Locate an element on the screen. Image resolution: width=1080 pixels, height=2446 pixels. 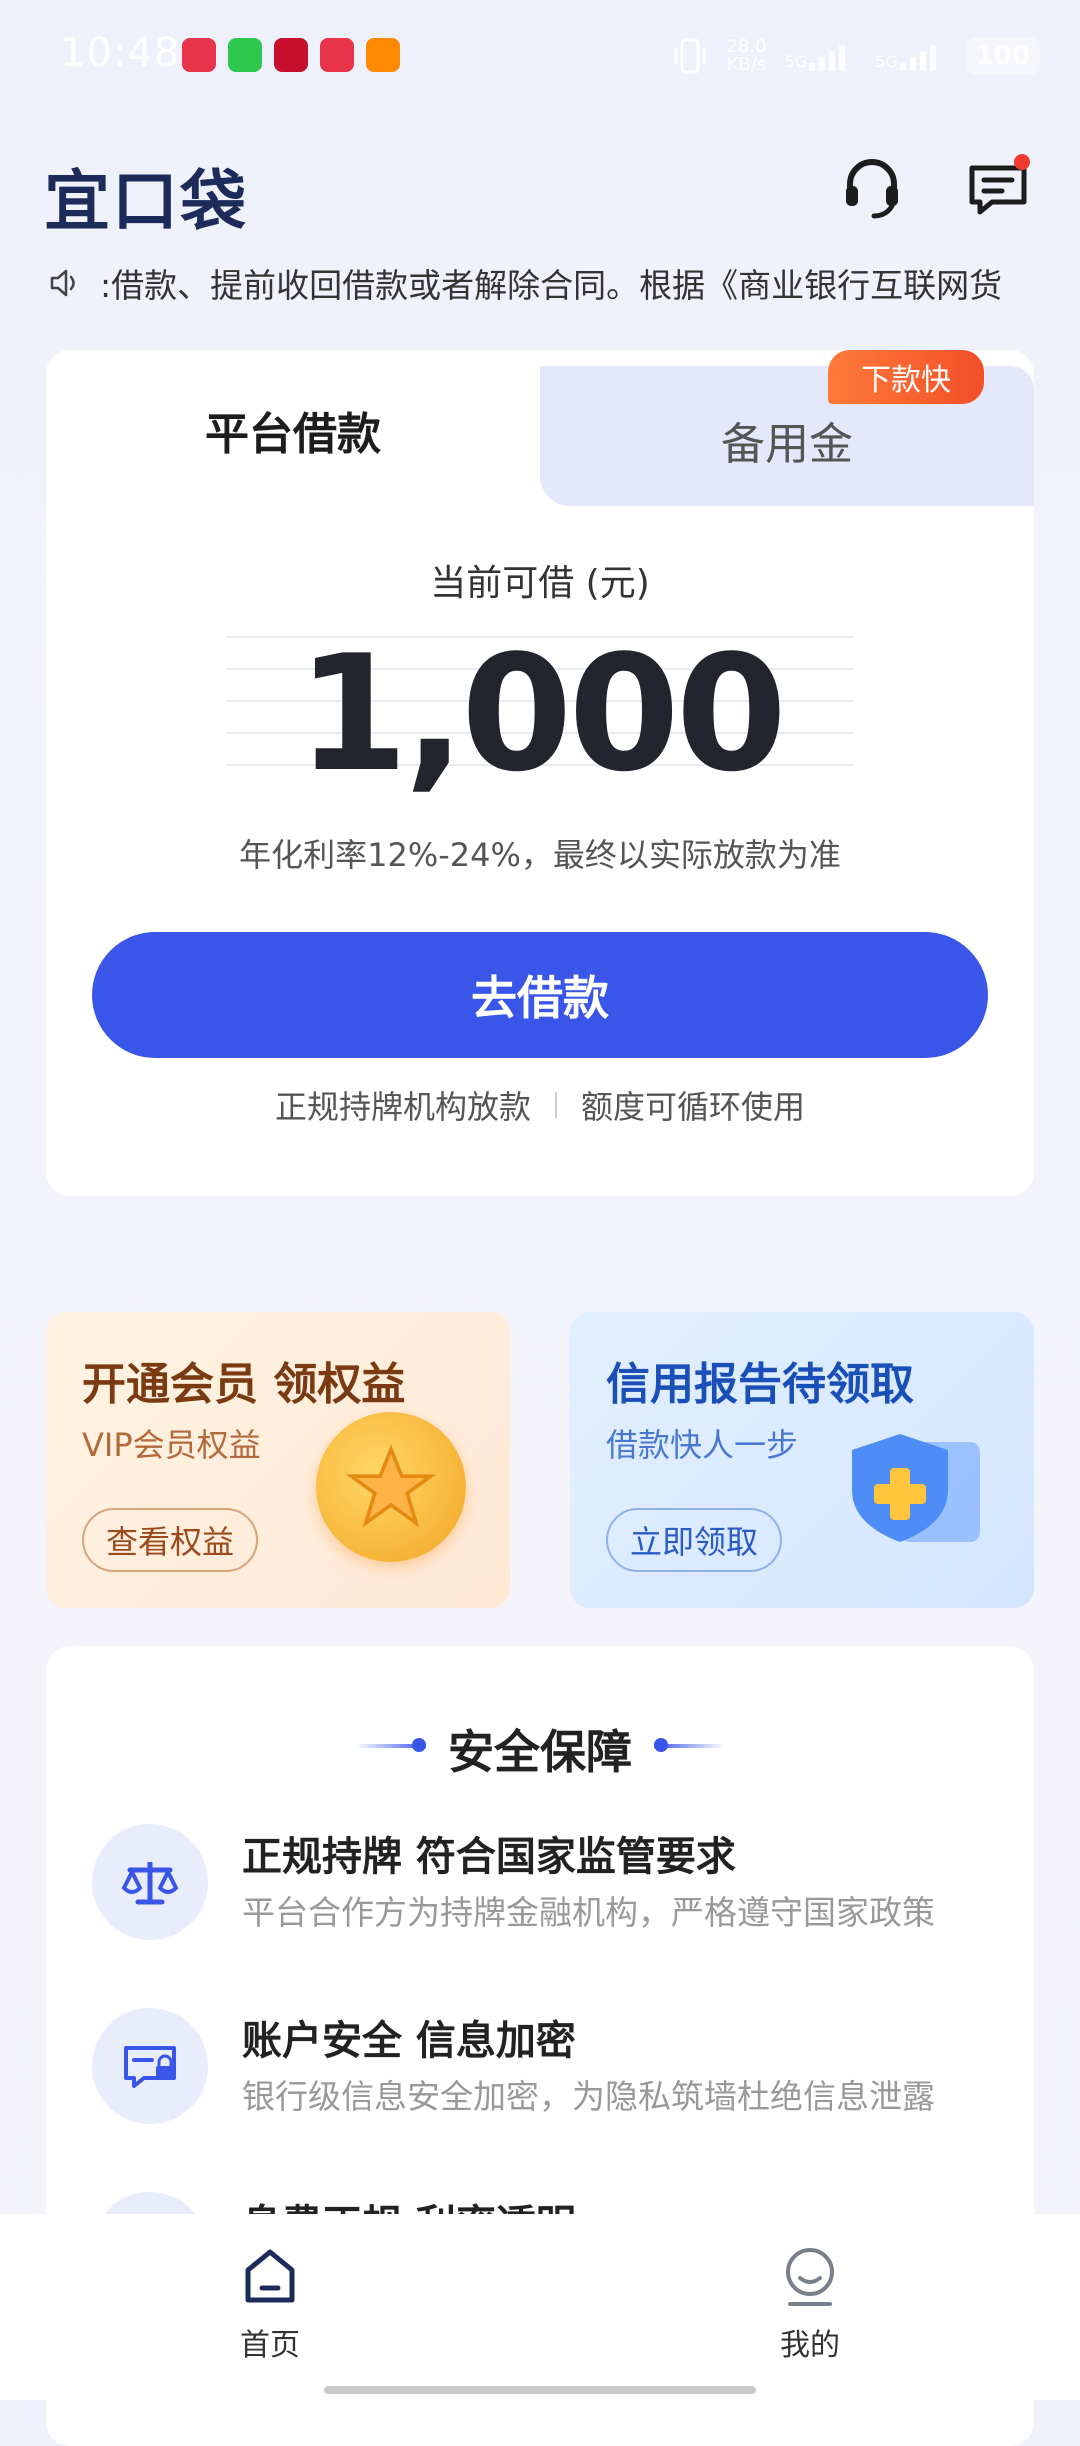
security-item-desc: 平台合作方为持牌金融机构，严格遵守国家政策 is located at coordinates (588, 1912).